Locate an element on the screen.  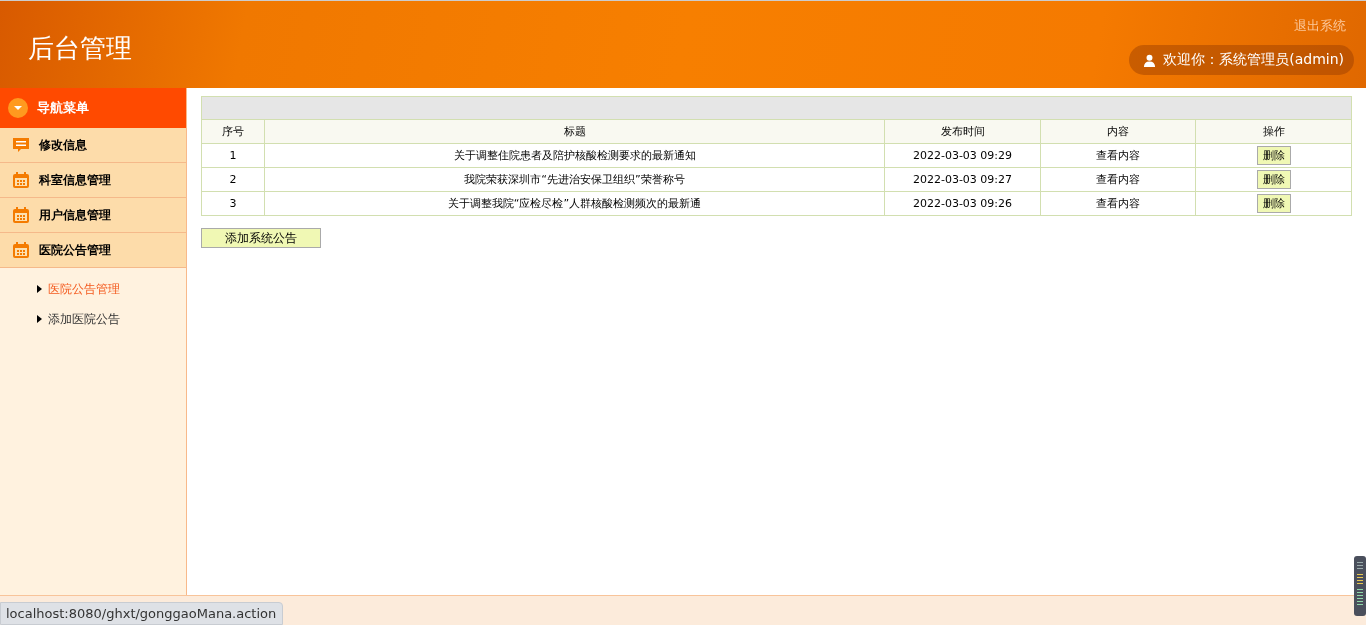
submenu-link: 添加医院公告 is located at coordinates (84, 319).